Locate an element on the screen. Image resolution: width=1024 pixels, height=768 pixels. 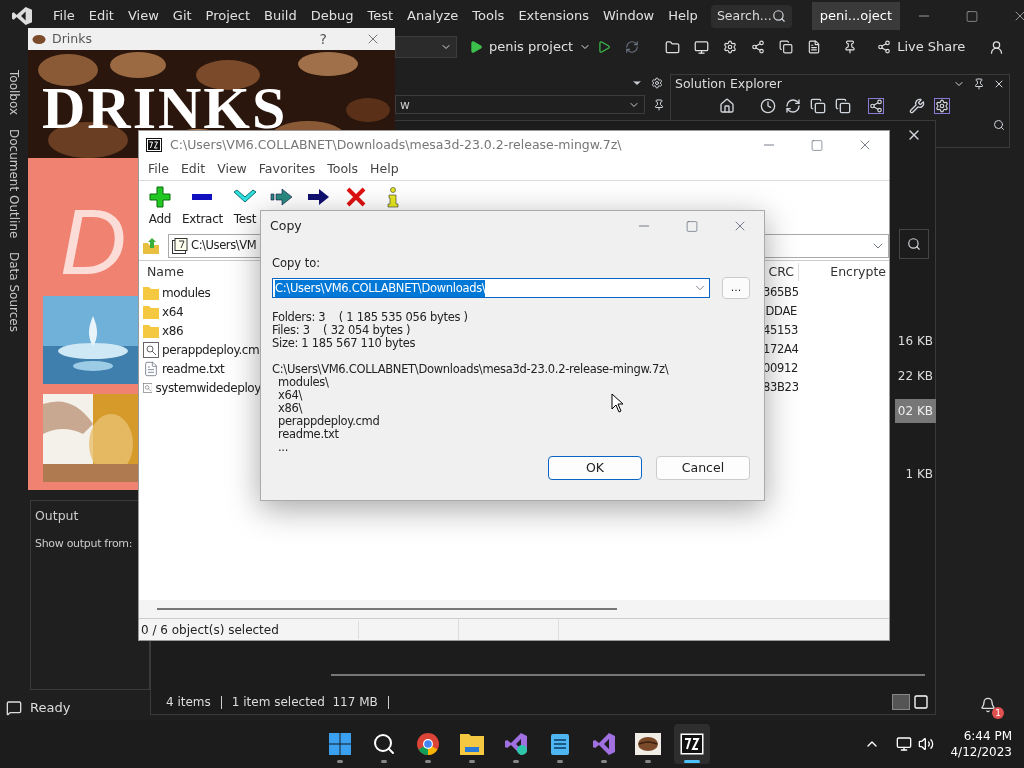
taskbar-button is located at coordinates (692, 744).